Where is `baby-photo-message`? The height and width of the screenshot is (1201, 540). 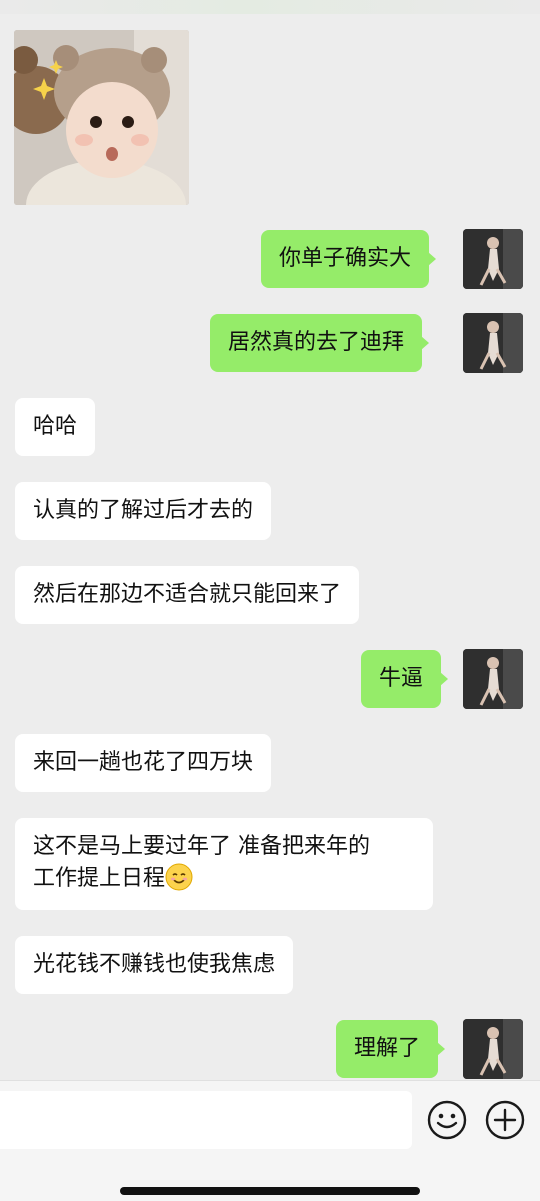 baby-photo-message is located at coordinates (101, 117).